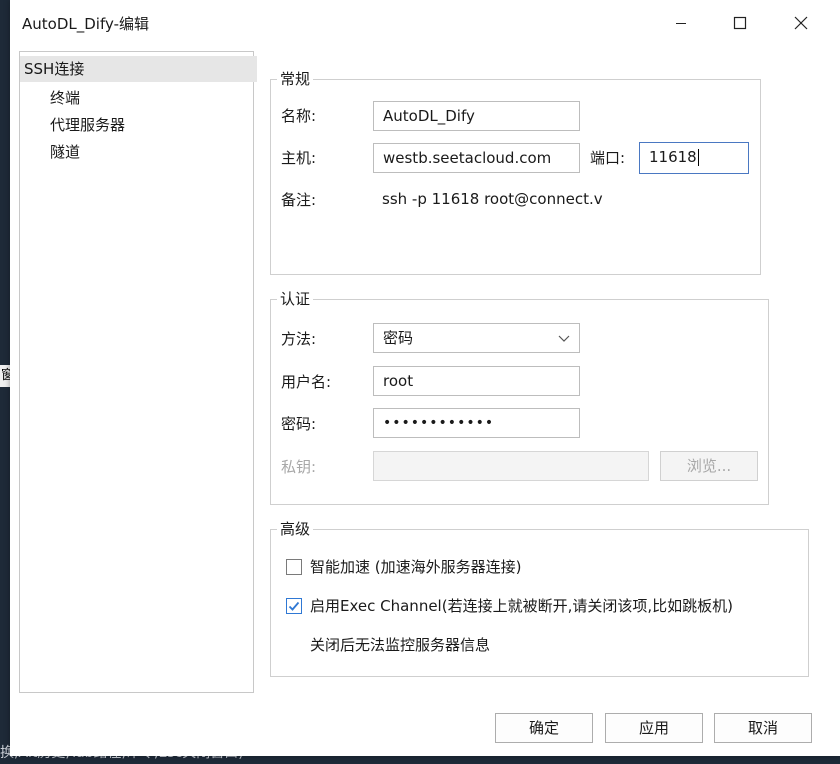  Describe the element at coordinates (476, 116) in the screenshot. I see `name-input: AutoDL_Dify` at that location.